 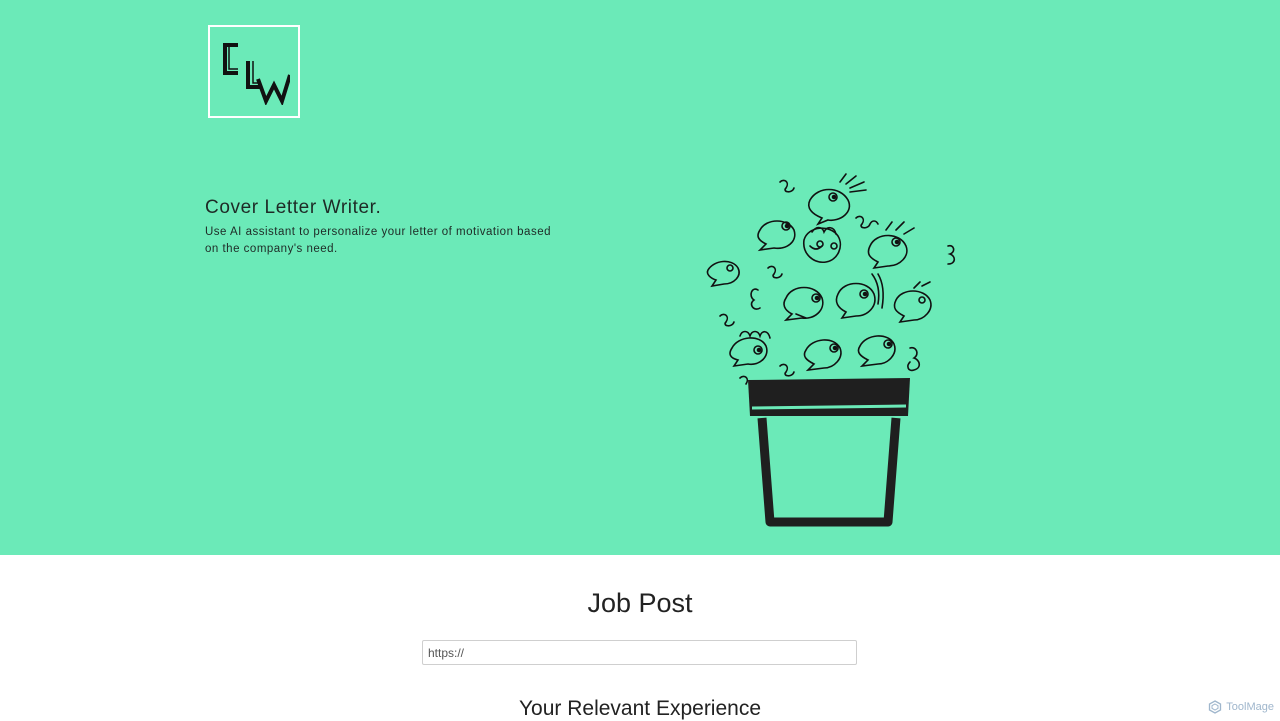 What do you see at coordinates (640, 603) in the screenshot?
I see `job-post-title: Job Post` at bounding box center [640, 603].